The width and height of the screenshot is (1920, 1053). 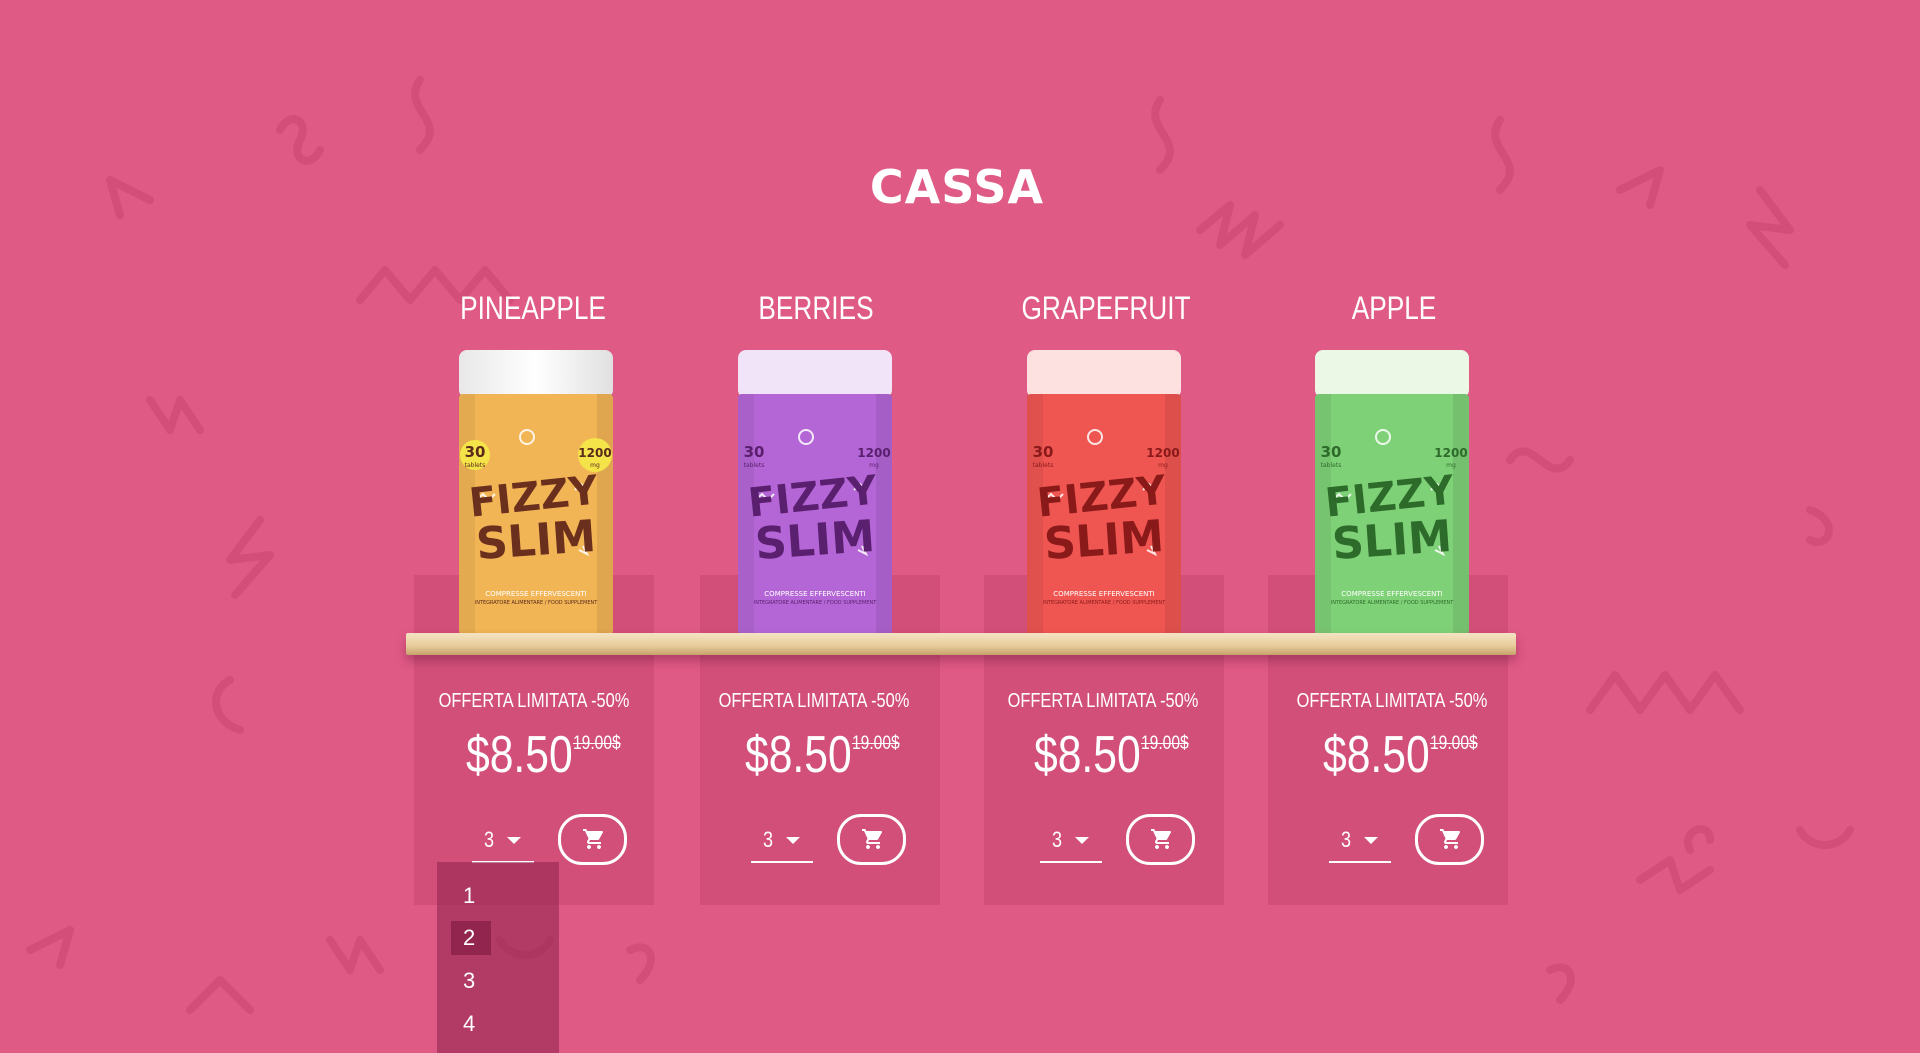 What do you see at coordinates (1394, 308) in the screenshot?
I see `product-name: APPLE` at bounding box center [1394, 308].